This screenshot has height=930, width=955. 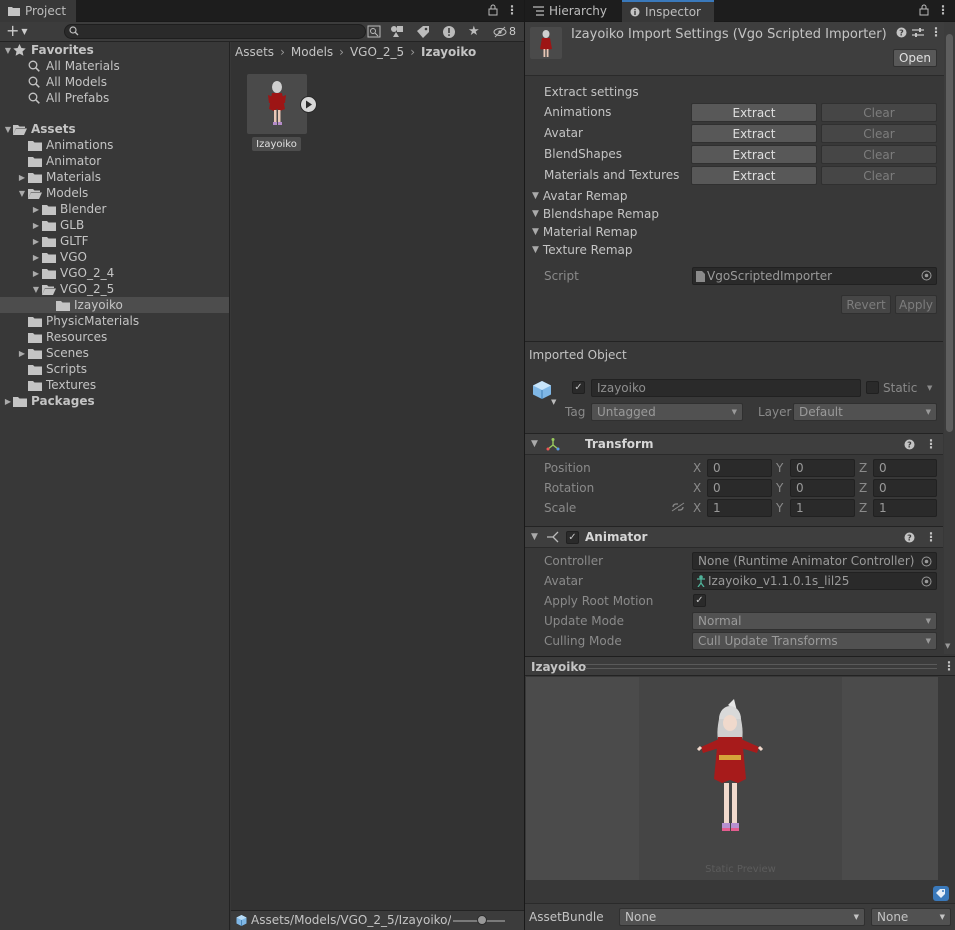 I want to click on kebab-menu-icon: ⋮, so click(x=512, y=10).